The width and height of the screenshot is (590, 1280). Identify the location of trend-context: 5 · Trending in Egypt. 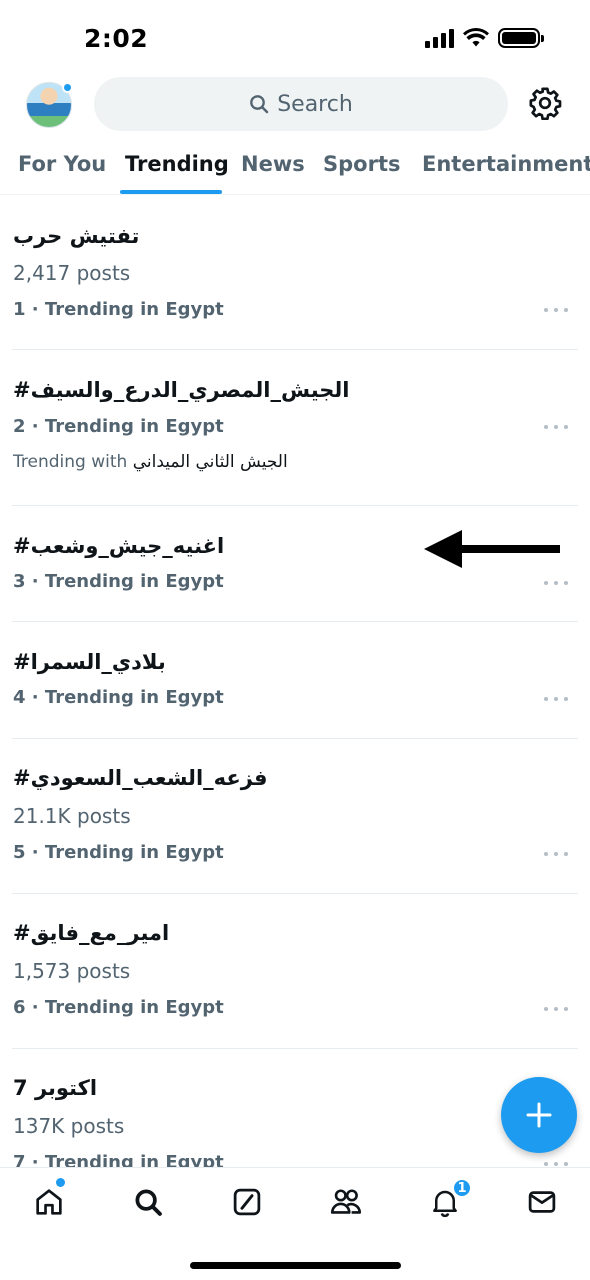
(118, 852).